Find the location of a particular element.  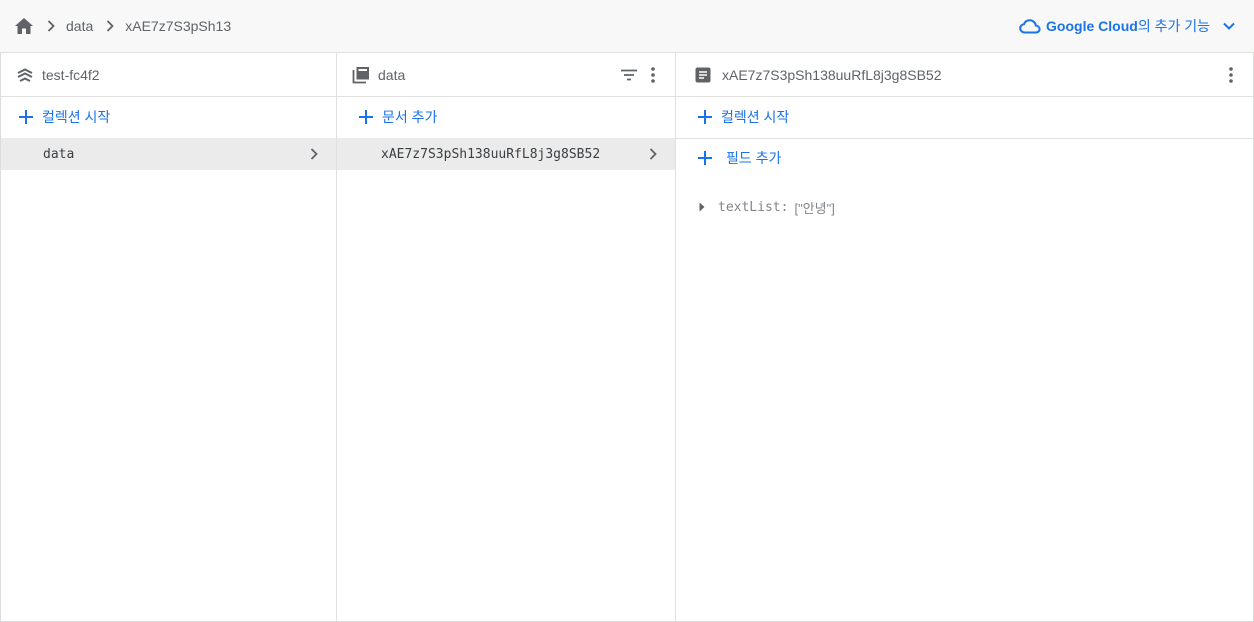

extras-label: 의 추가 기능 is located at coordinates (1173, 26).